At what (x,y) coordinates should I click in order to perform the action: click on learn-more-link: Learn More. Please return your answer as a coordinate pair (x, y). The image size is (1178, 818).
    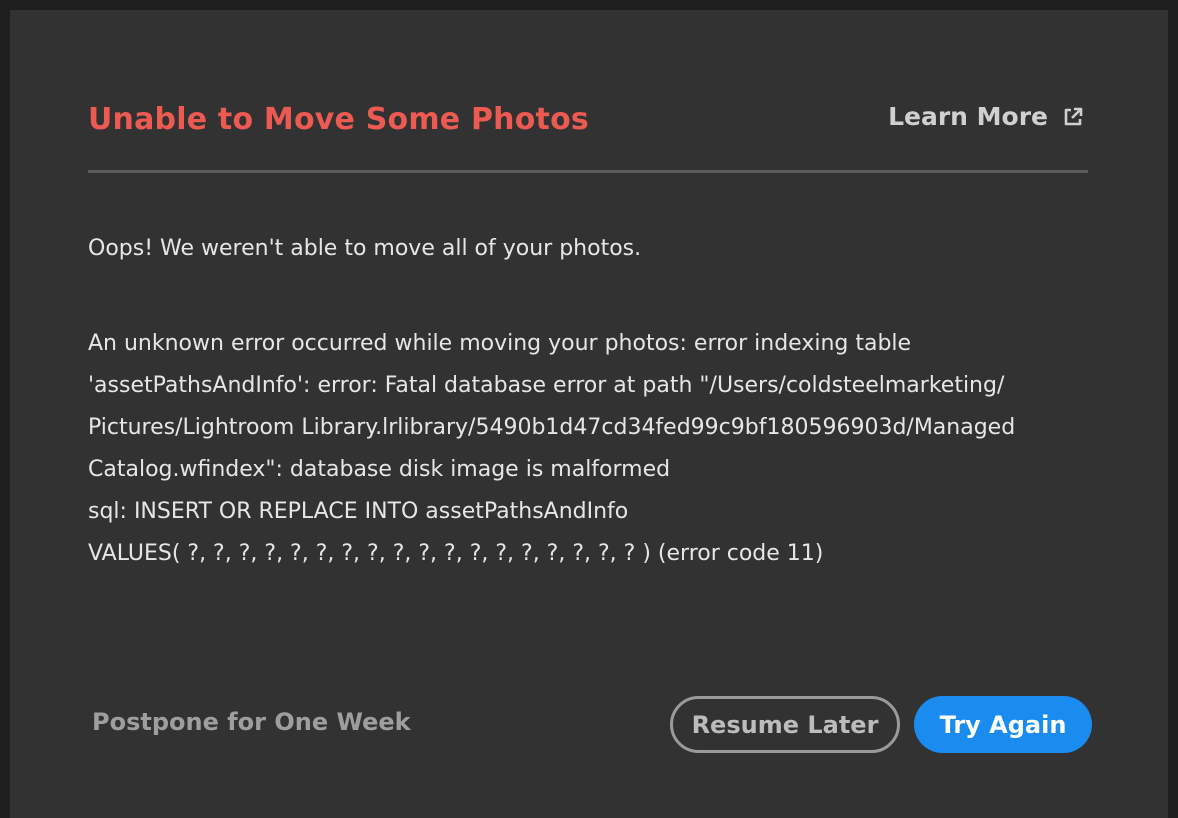
    Looking at the image, I should click on (986, 116).